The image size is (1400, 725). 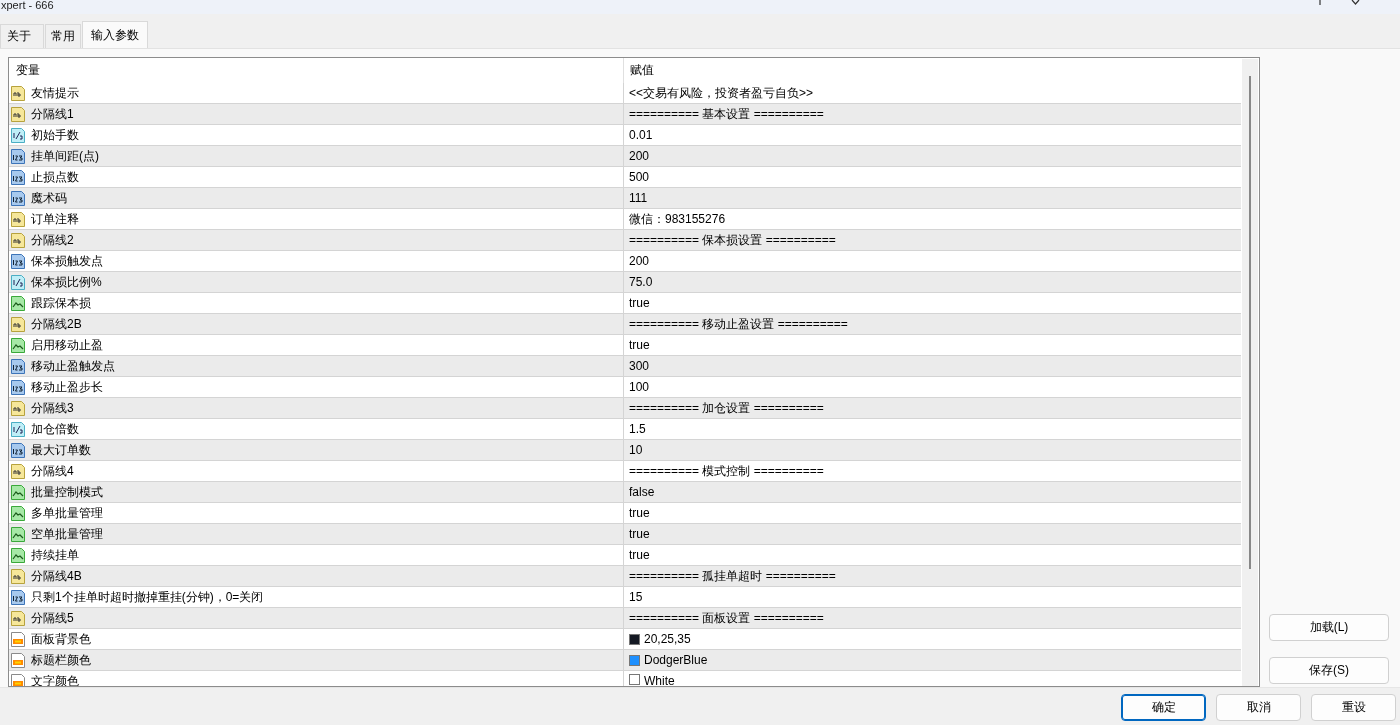 What do you see at coordinates (56, 324) in the screenshot?
I see `param-name: 分隔线2B` at bounding box center [56, 324].